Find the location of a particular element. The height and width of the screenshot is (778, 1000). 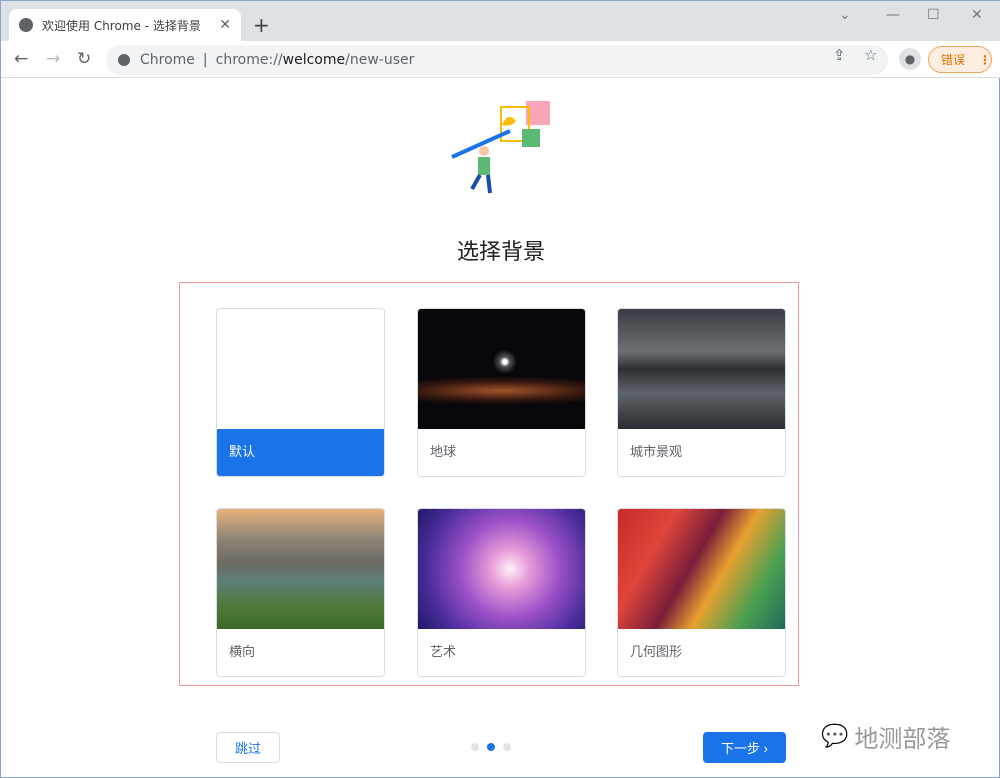

globe-icon is located at coordinates (26, 25).